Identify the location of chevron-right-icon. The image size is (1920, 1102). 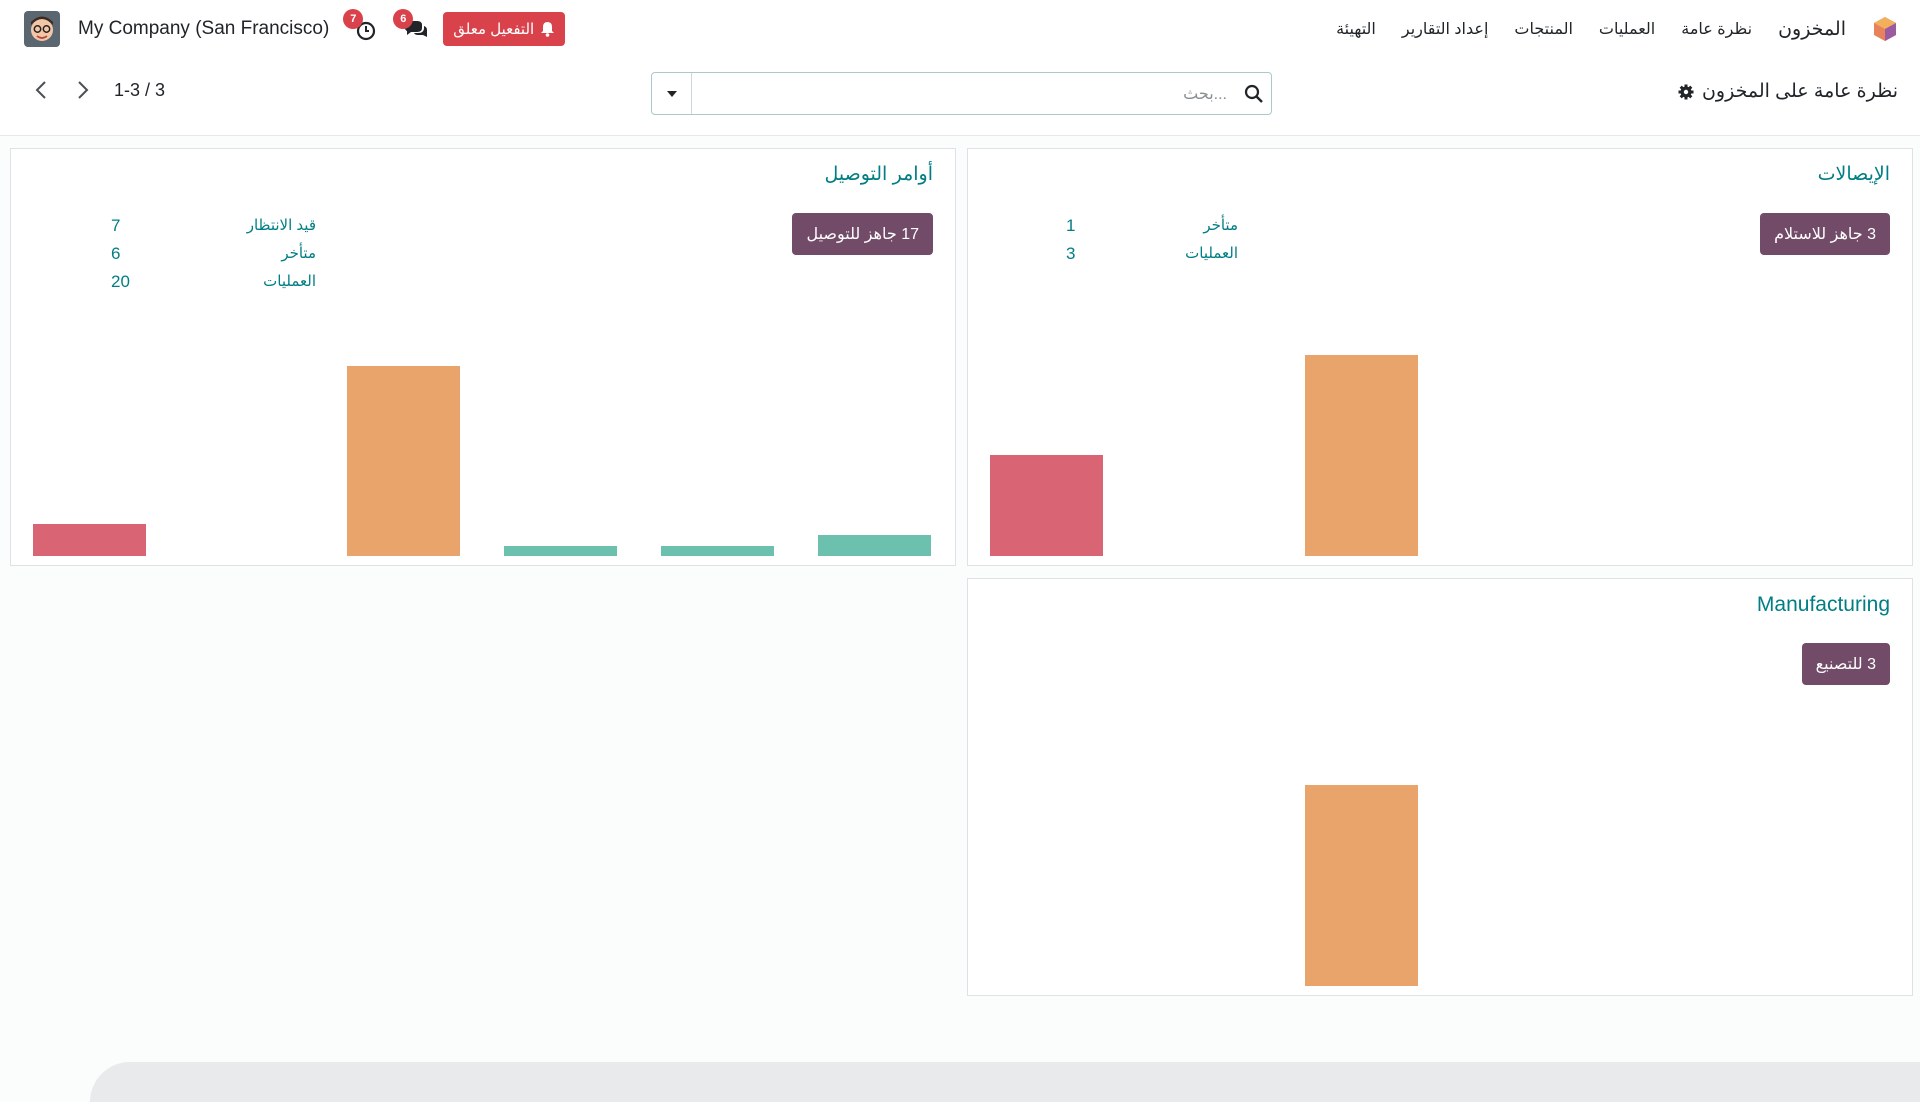
(83, 90).